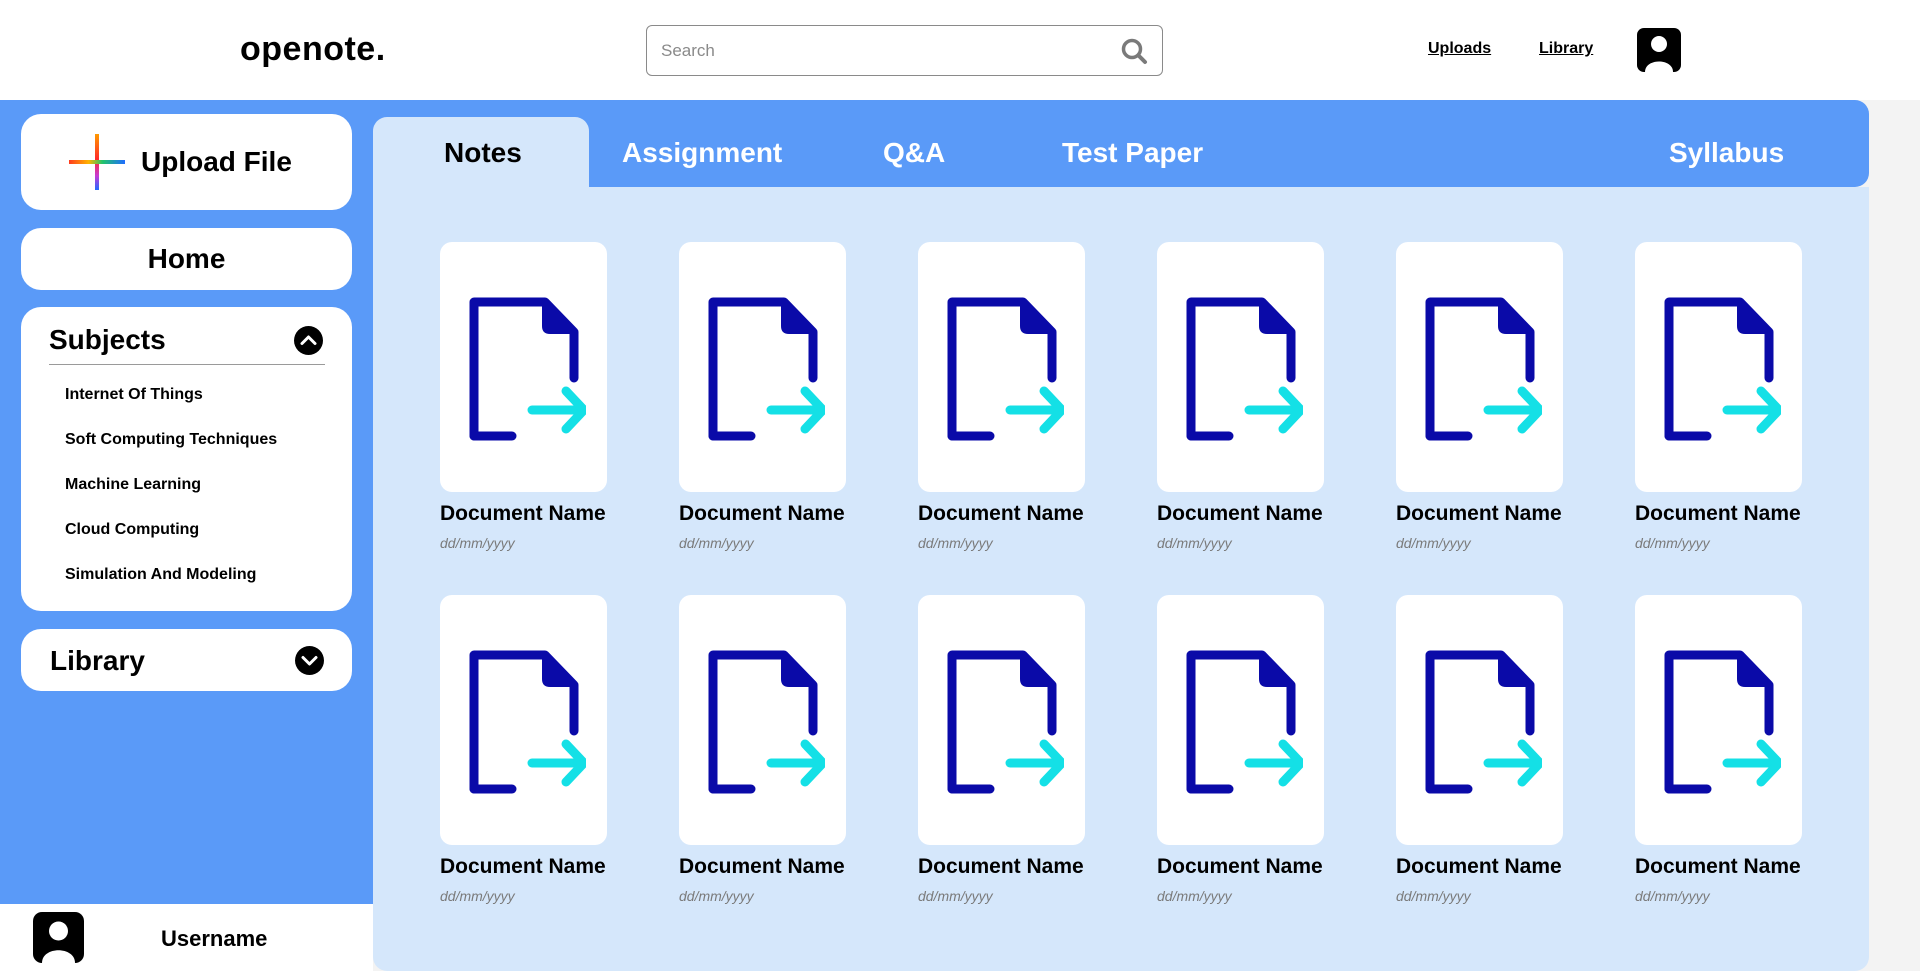  Describe the element at coordinates (1134, 51) in the screenshot. I see `search-icon` at that location.